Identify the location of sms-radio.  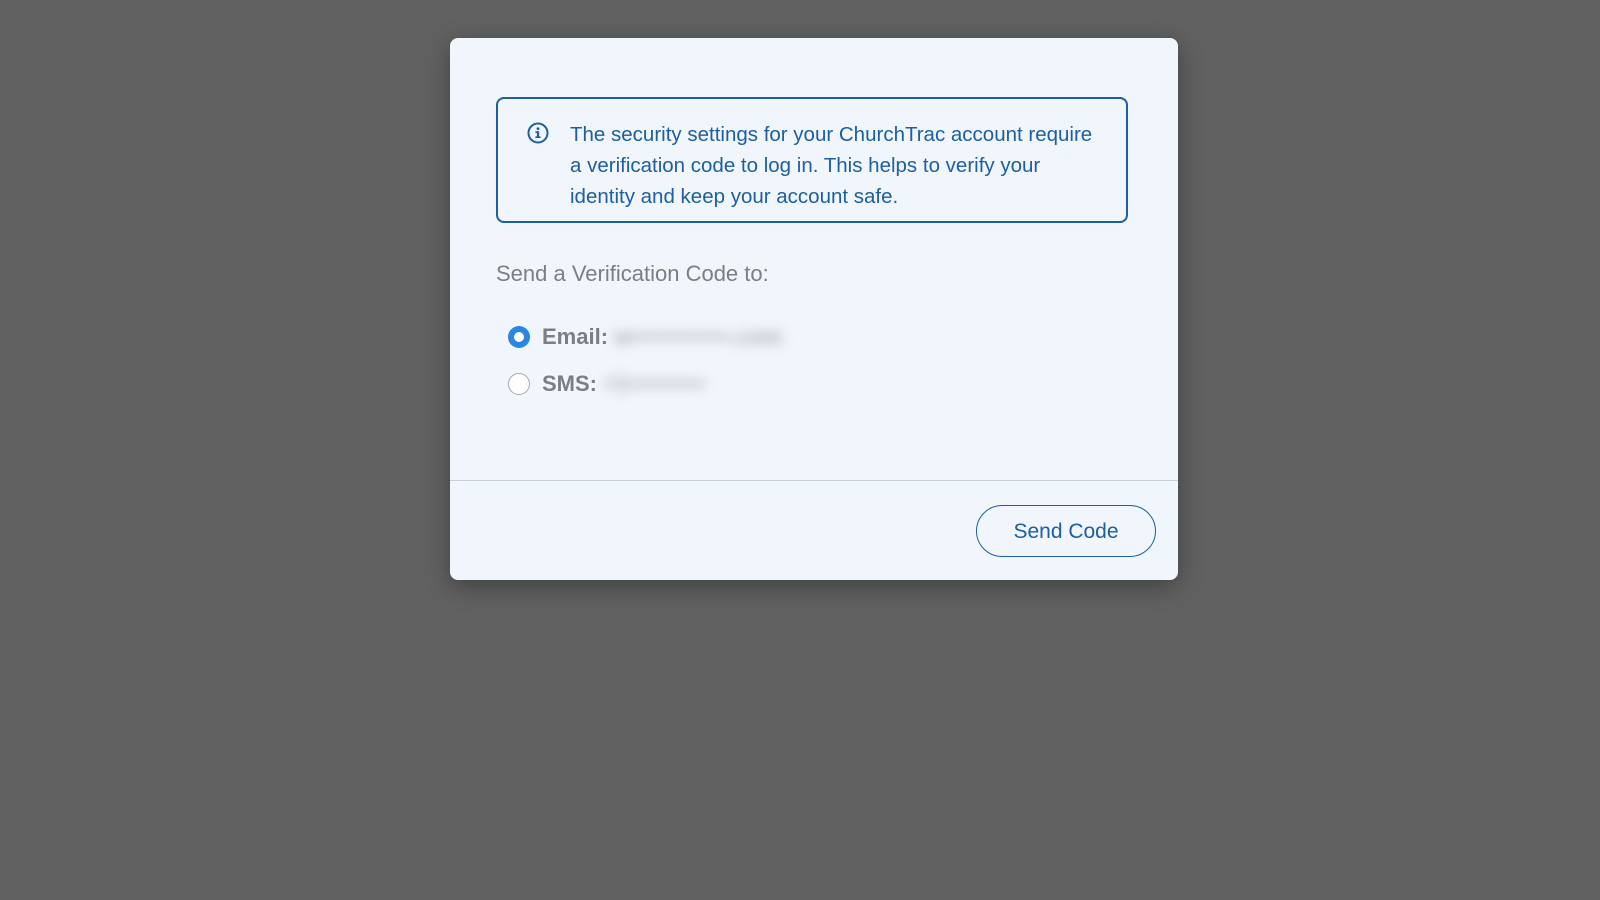
(519, 384).